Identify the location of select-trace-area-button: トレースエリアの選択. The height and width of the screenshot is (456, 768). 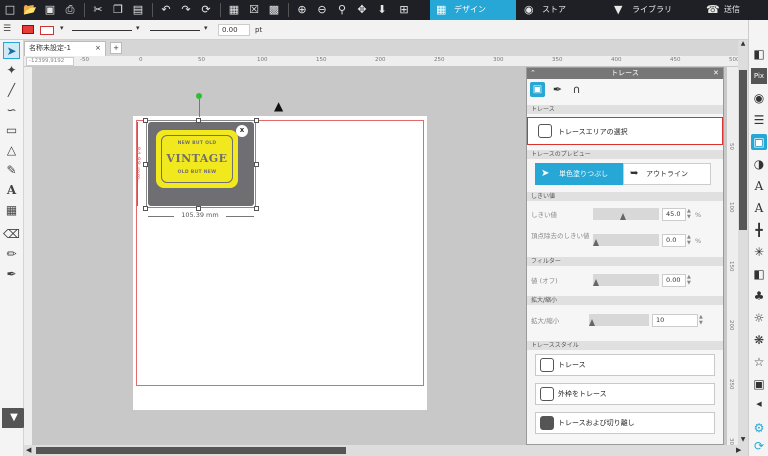
(625, 131).